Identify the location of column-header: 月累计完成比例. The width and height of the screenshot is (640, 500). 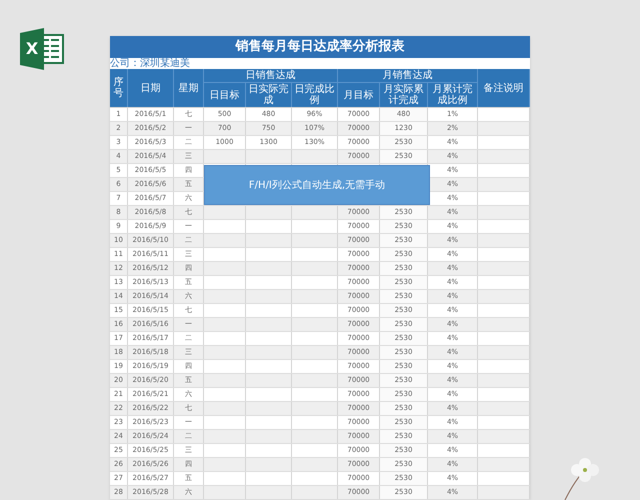
(453, 95).